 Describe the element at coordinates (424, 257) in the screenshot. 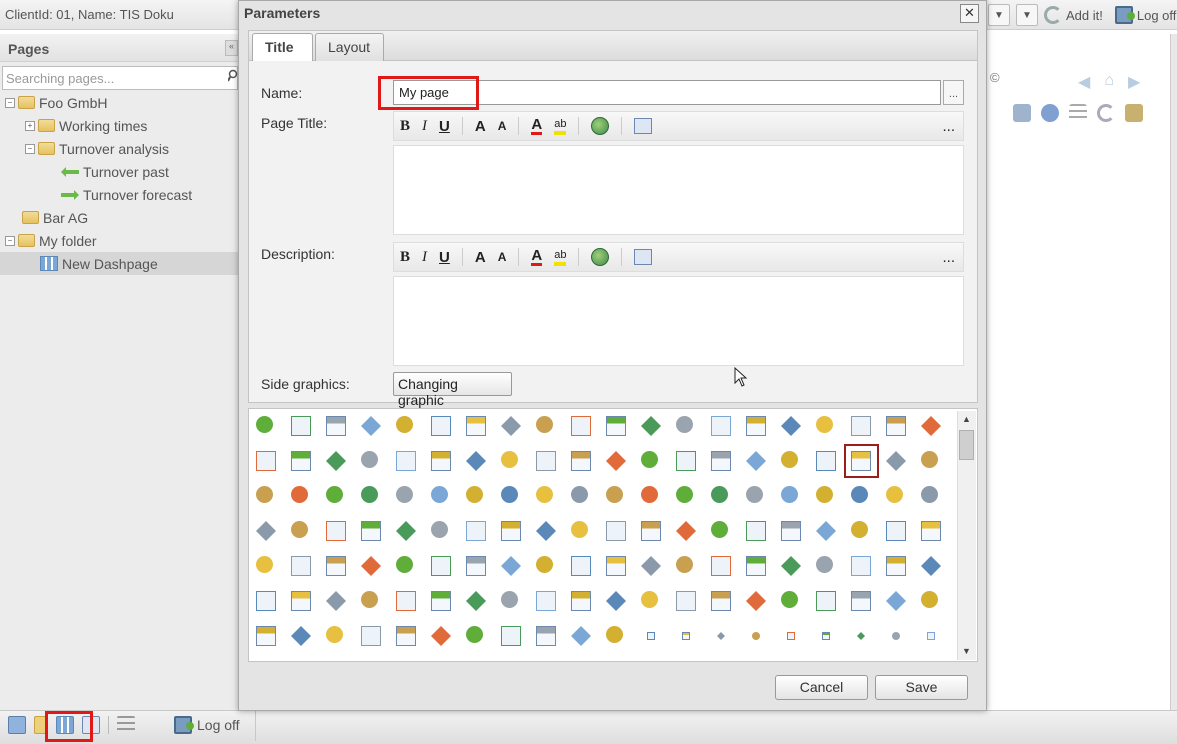

I see `italic-button: I` at that location.